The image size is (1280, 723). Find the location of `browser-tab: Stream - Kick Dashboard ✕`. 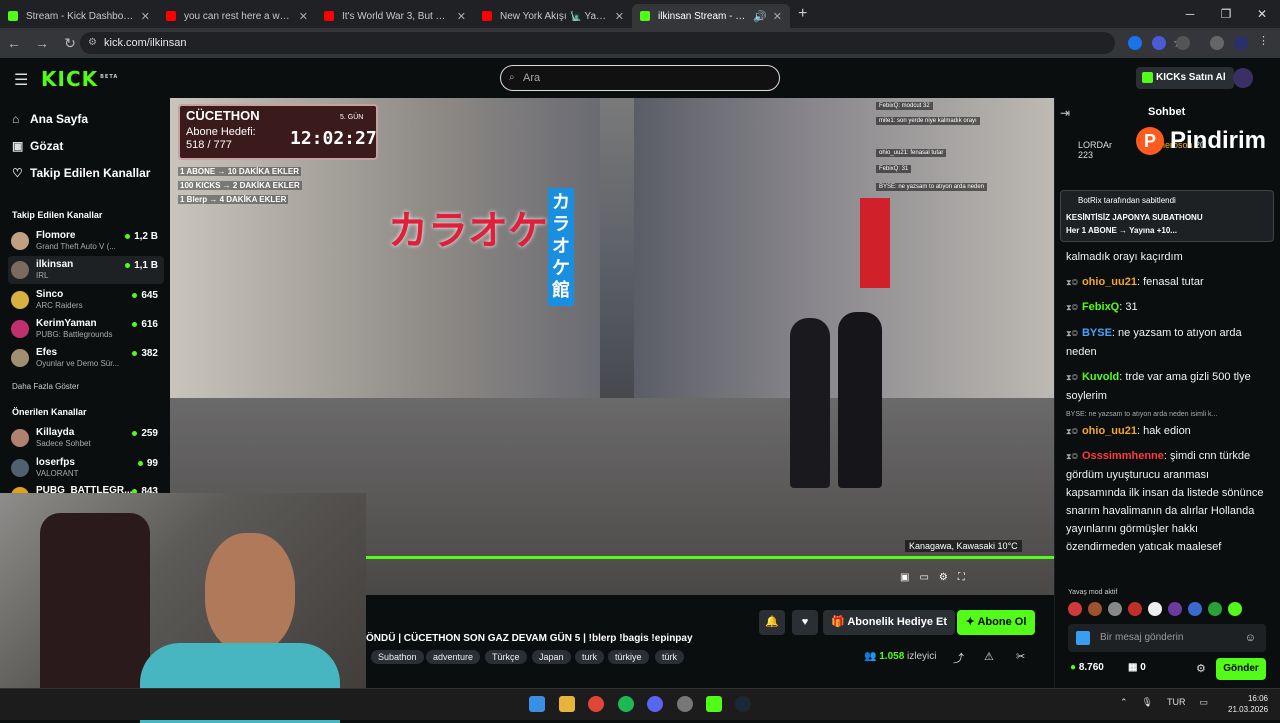

browser-tab: Stream - Kick Dashboard ✕ is located at coordinates (79, 16).